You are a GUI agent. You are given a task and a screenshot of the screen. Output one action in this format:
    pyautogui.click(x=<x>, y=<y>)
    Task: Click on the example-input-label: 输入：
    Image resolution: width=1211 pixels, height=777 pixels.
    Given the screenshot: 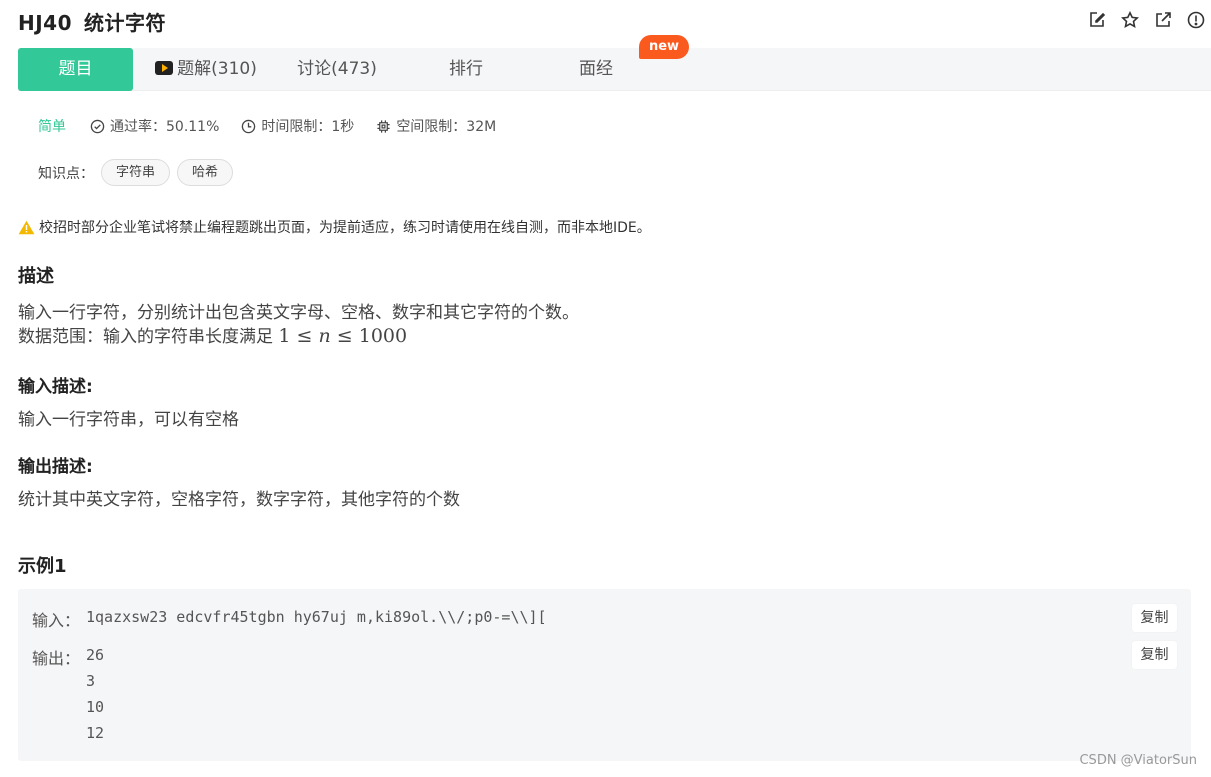 What is the action you would take?
    pyautogui.click(x=56, y=620)
    